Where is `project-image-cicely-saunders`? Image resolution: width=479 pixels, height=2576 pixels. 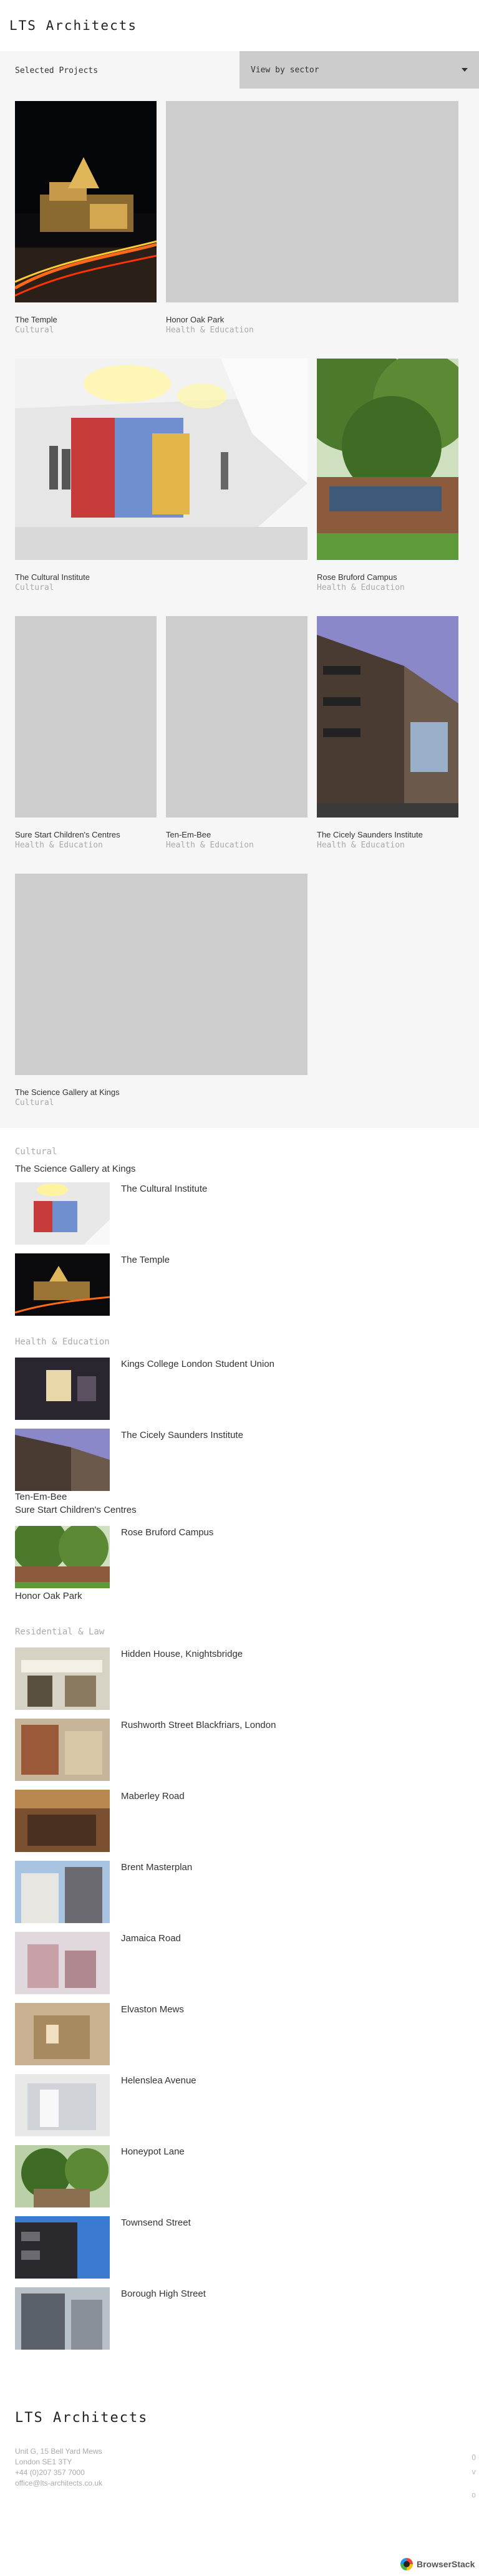 project-image-cicely-saunders is located at coordinates (387, 717).